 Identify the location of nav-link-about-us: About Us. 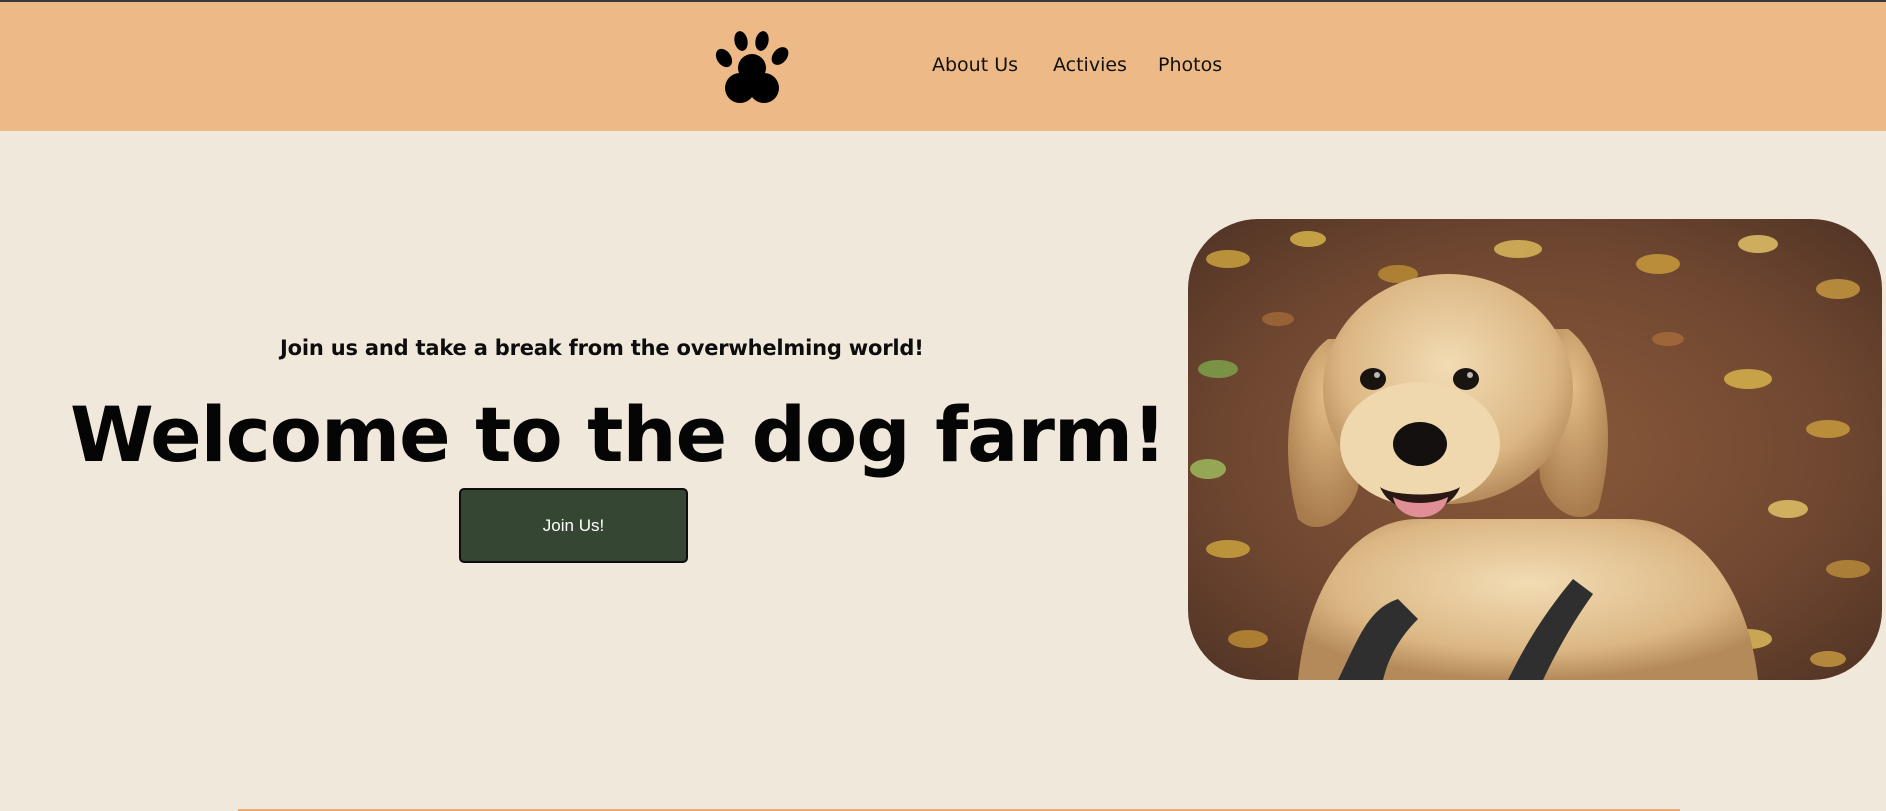
(975, 65).